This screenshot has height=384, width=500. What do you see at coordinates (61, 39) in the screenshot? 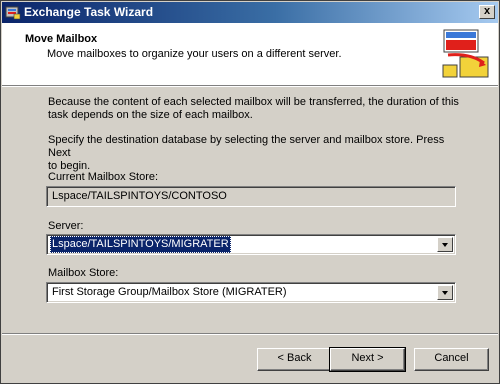
I see `page-title: Move Mailbox` at bounding box center [61, 39].